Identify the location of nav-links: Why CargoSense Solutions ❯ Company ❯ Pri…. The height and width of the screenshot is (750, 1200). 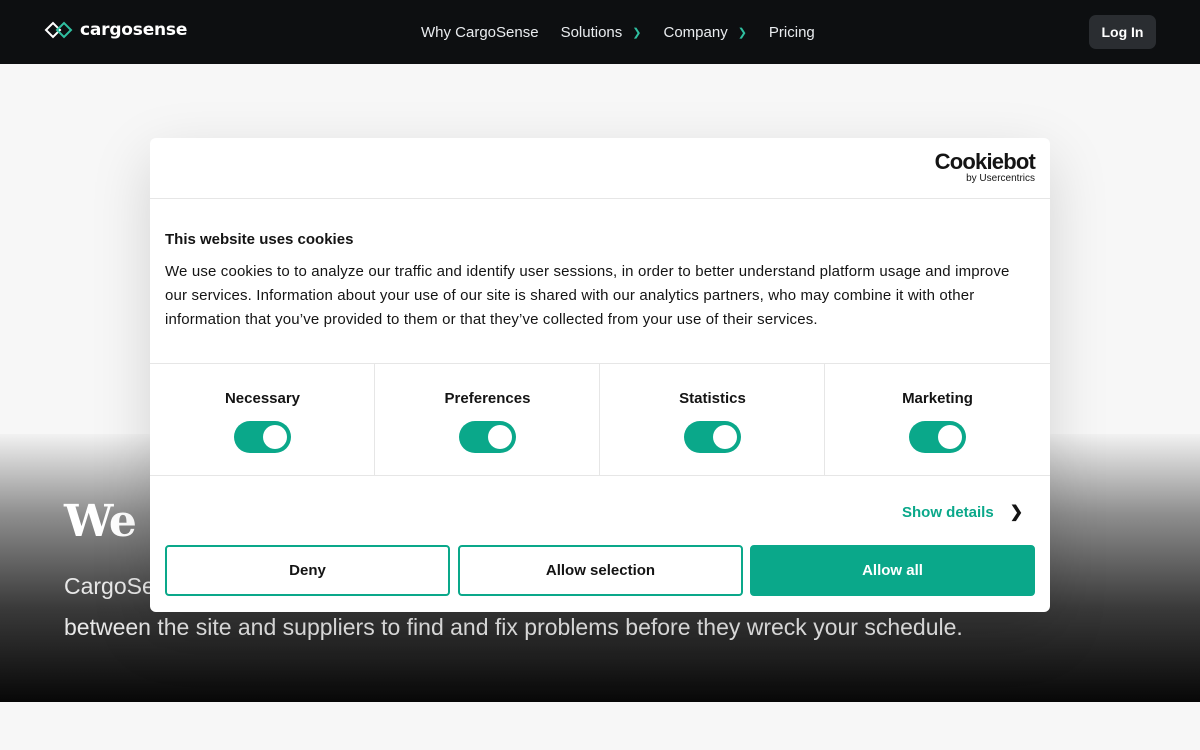
(618, 32).